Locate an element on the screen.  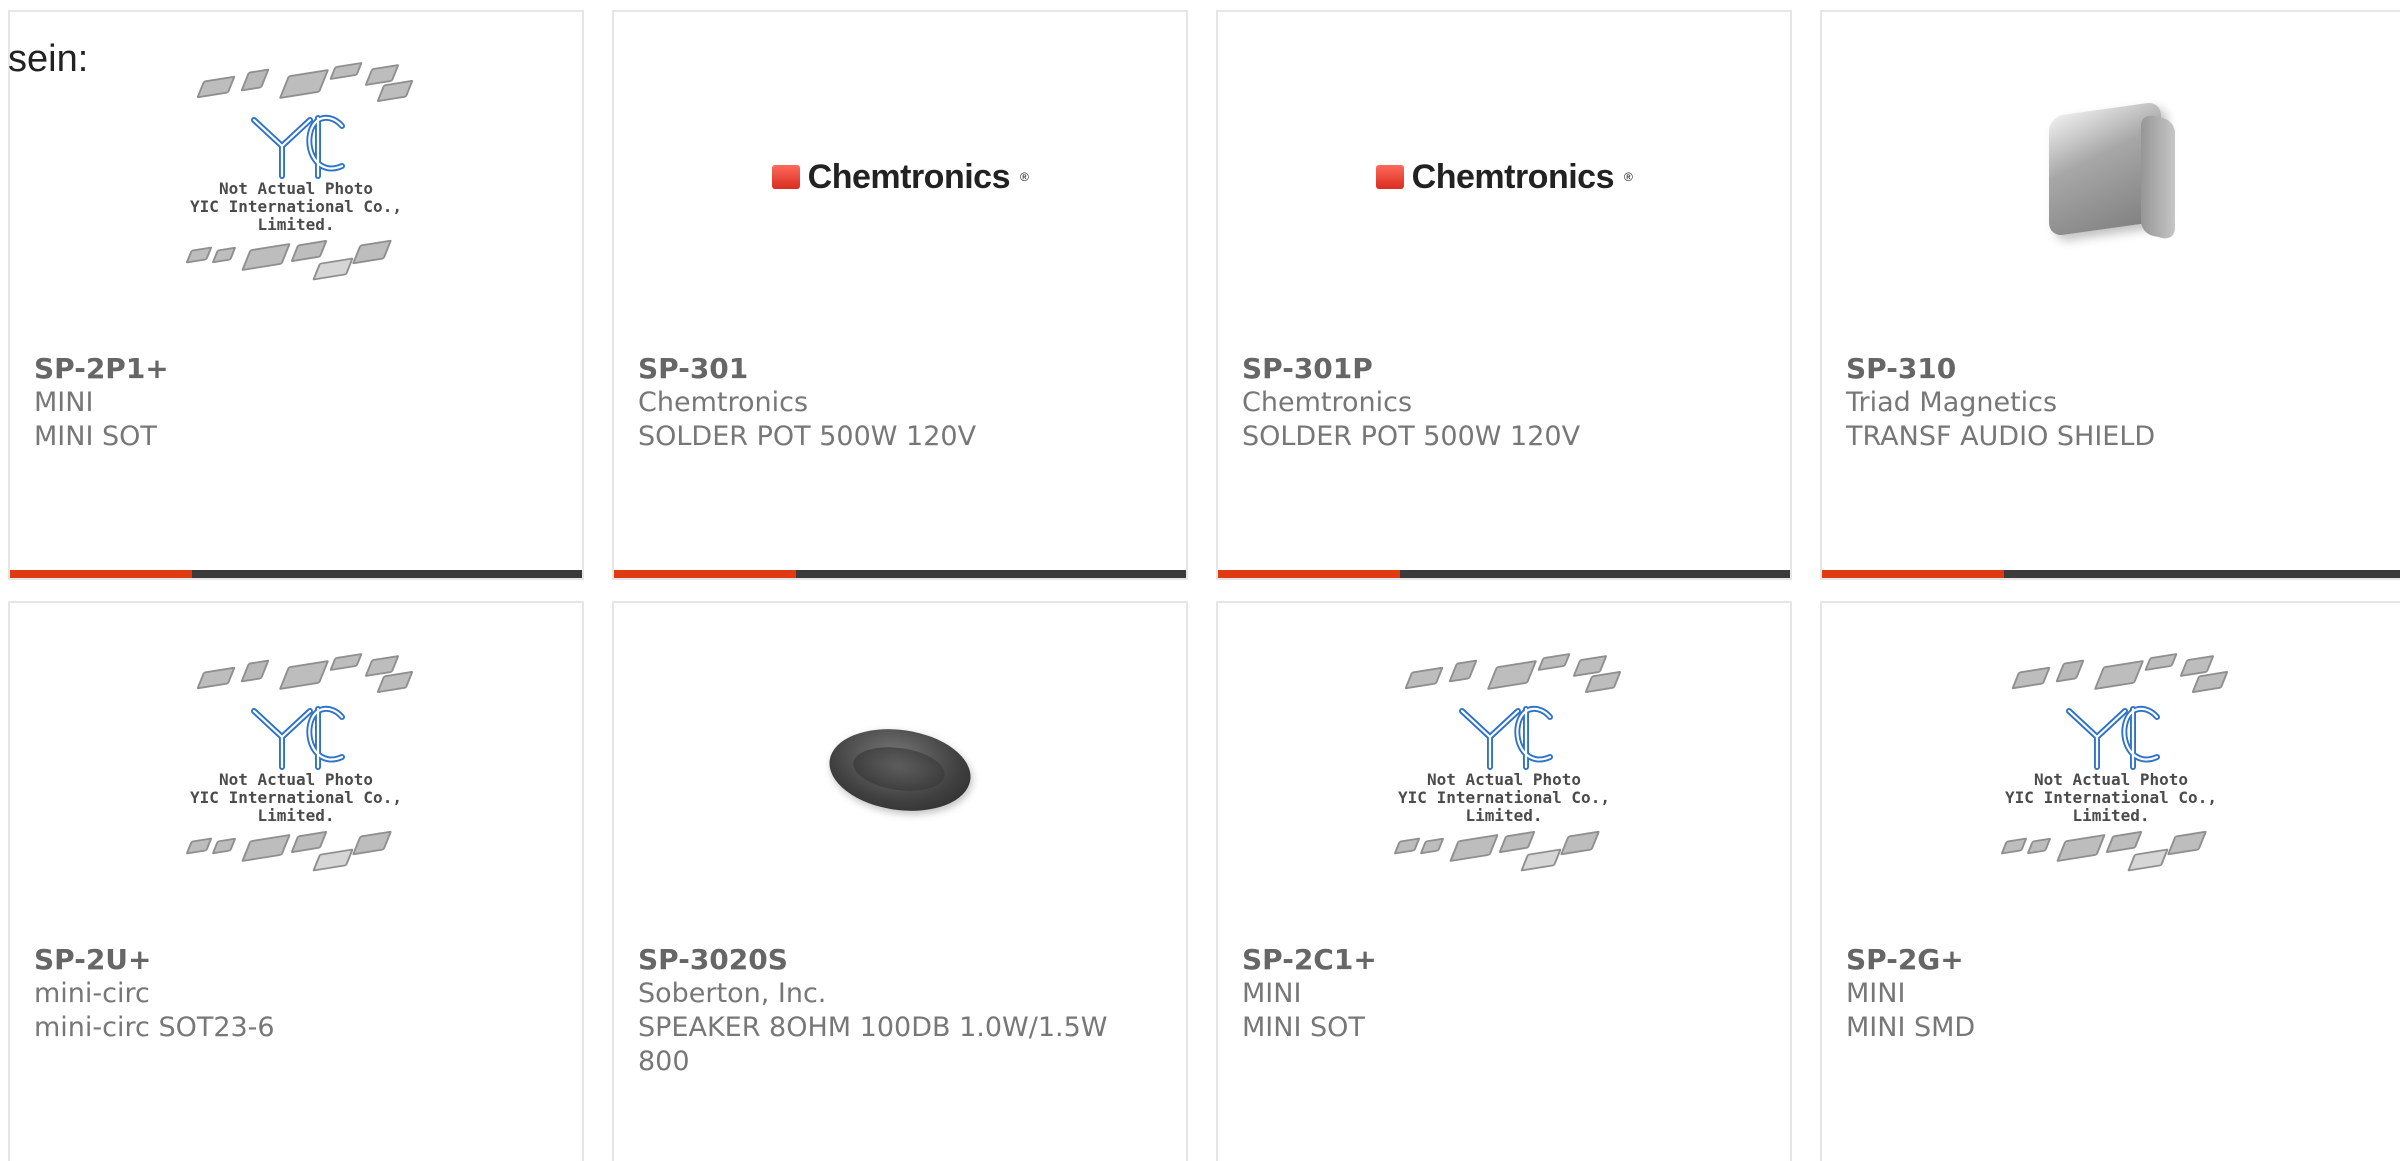
top-text: sein: is located at coordinates (48, 59).